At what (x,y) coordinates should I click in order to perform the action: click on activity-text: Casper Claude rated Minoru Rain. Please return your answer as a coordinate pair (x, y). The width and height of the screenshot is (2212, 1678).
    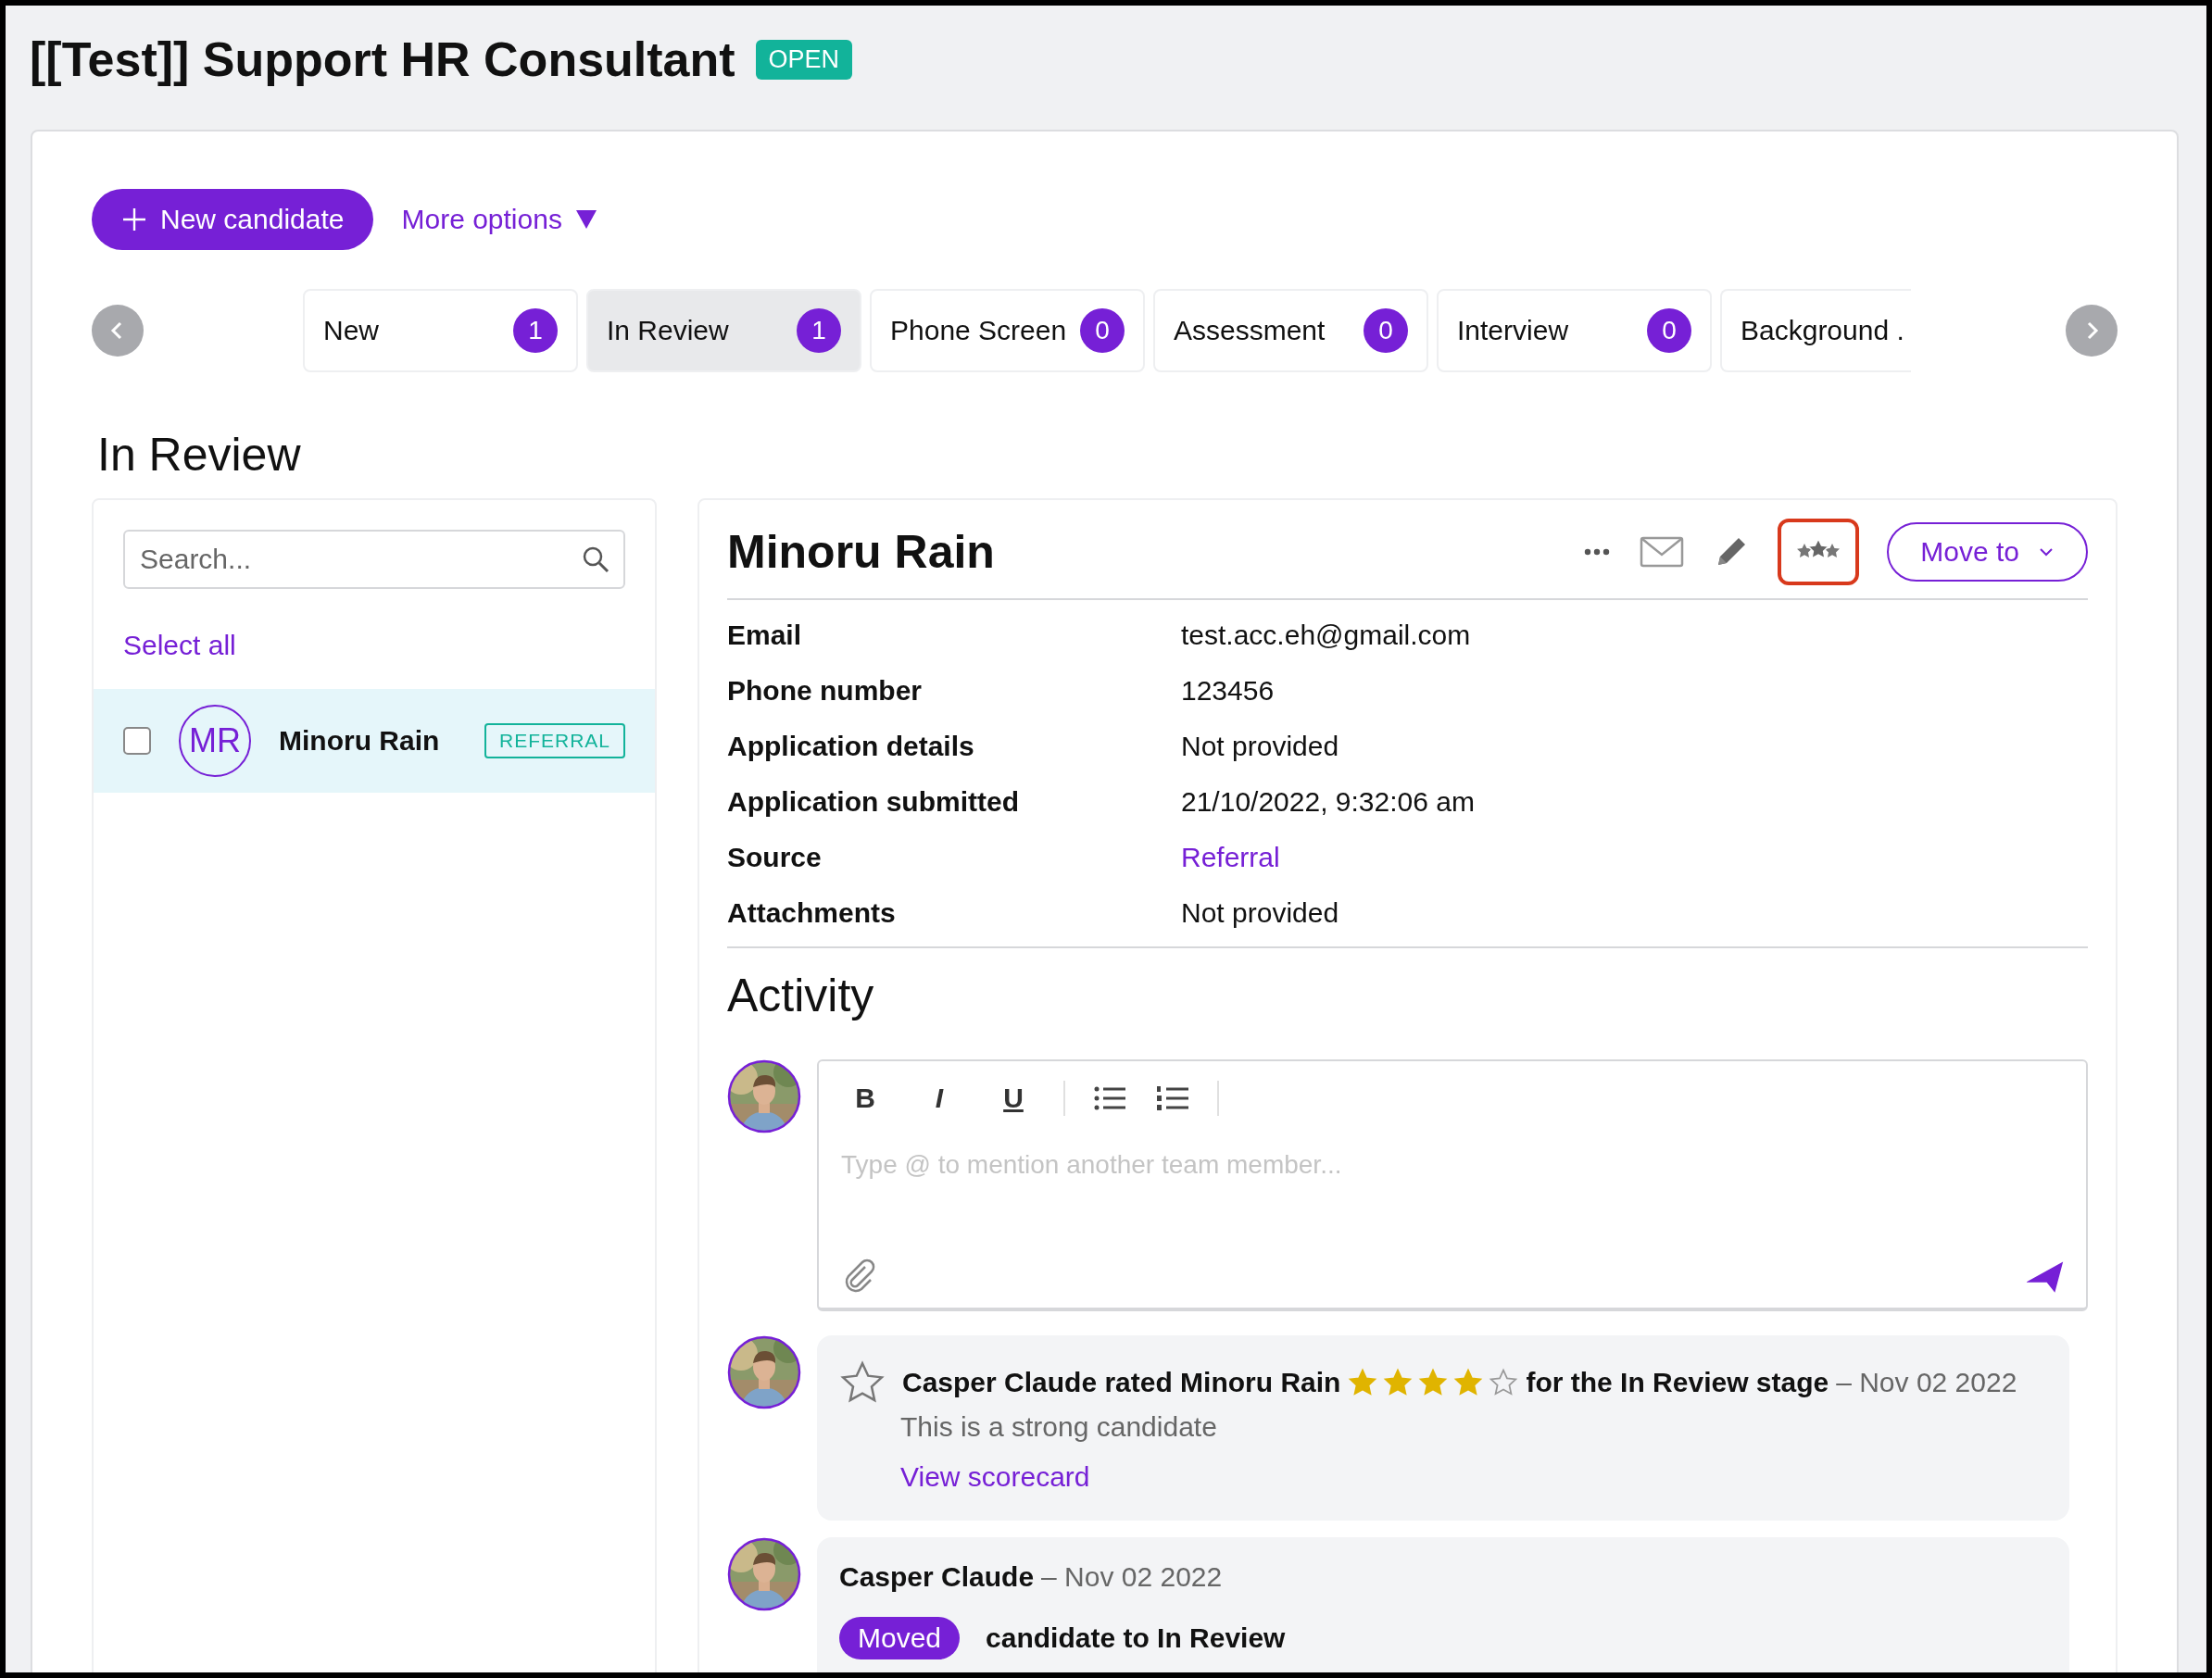
    Looking at the image, I should click on (1121, 1382).